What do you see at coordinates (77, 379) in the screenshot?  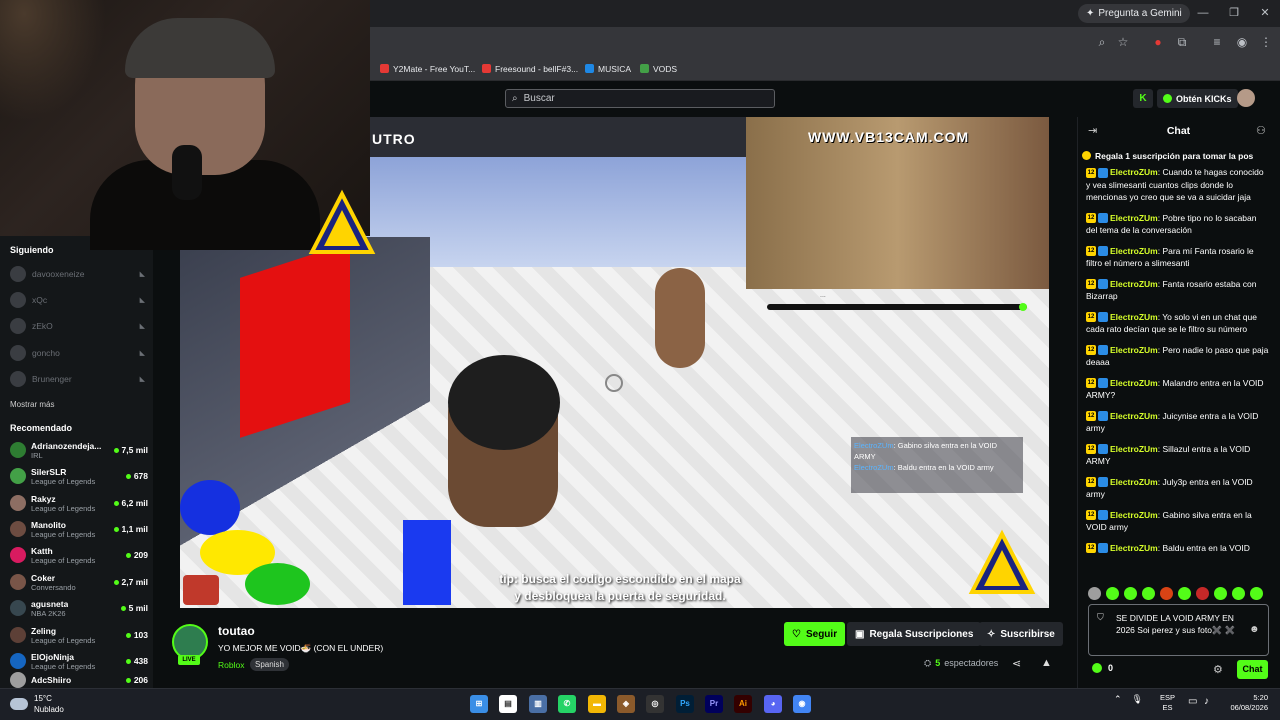 I see `following-item: Brunenger ◣` at bounding box center [77, 379].